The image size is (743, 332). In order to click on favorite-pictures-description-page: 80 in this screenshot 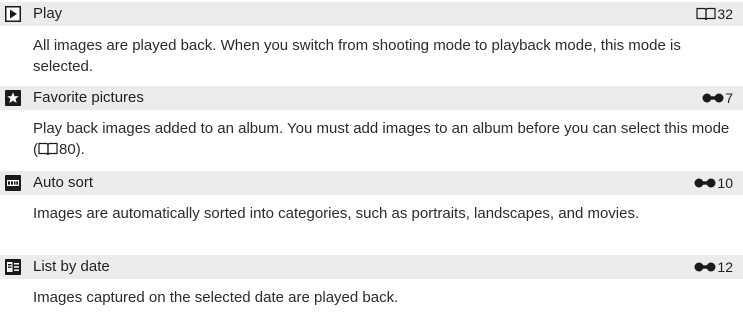, I will do `click(67, 149)`.